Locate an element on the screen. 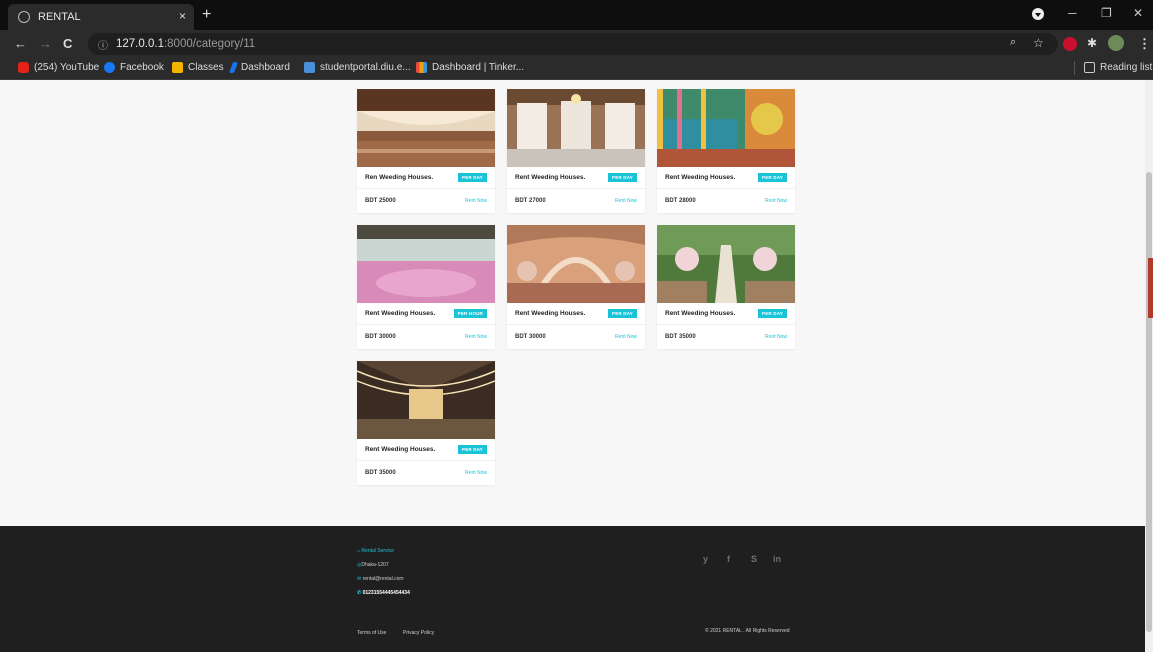 This screenshot has height=652, width=1153. maximize-button: ❐ is located at coordinates (1106, 13).